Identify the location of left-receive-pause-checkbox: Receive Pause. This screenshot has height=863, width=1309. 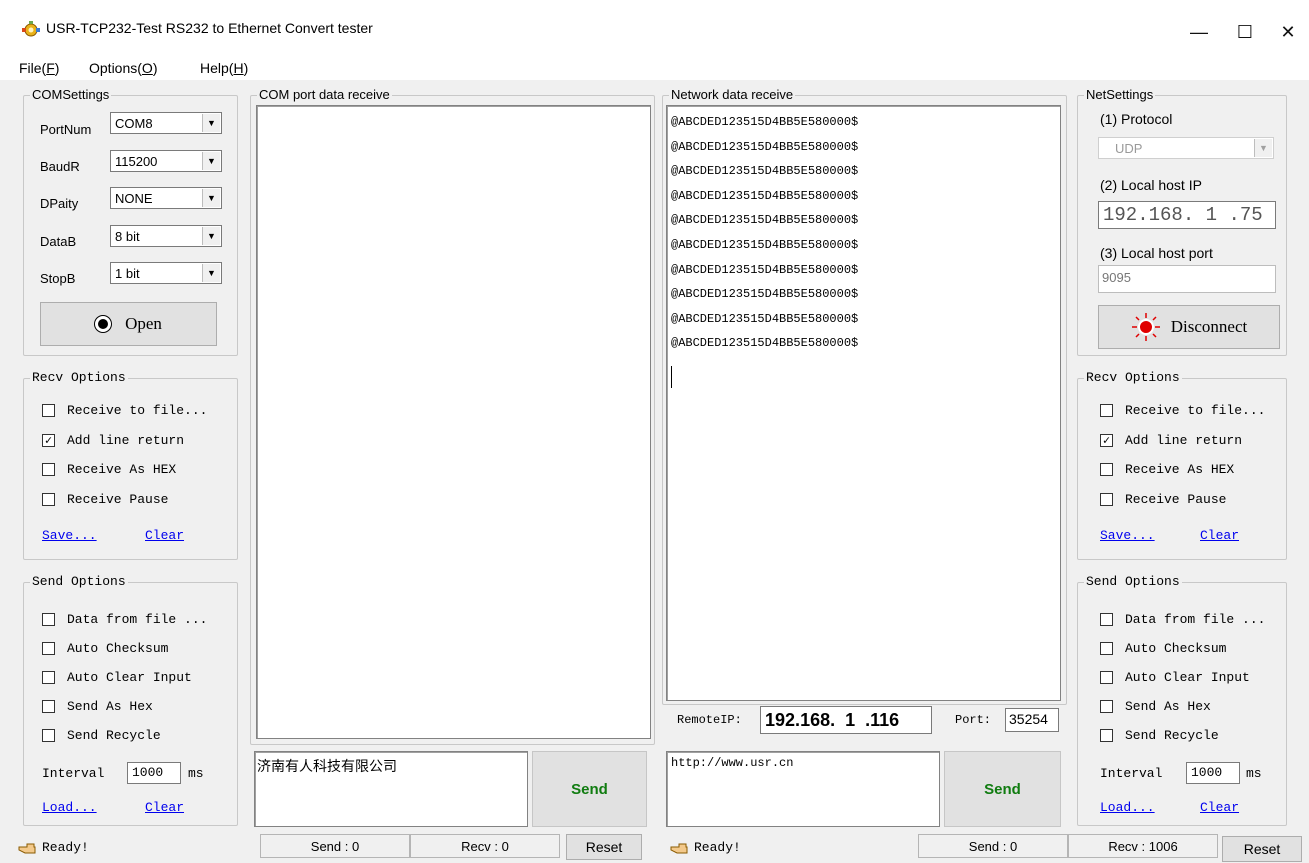
(105, 499).